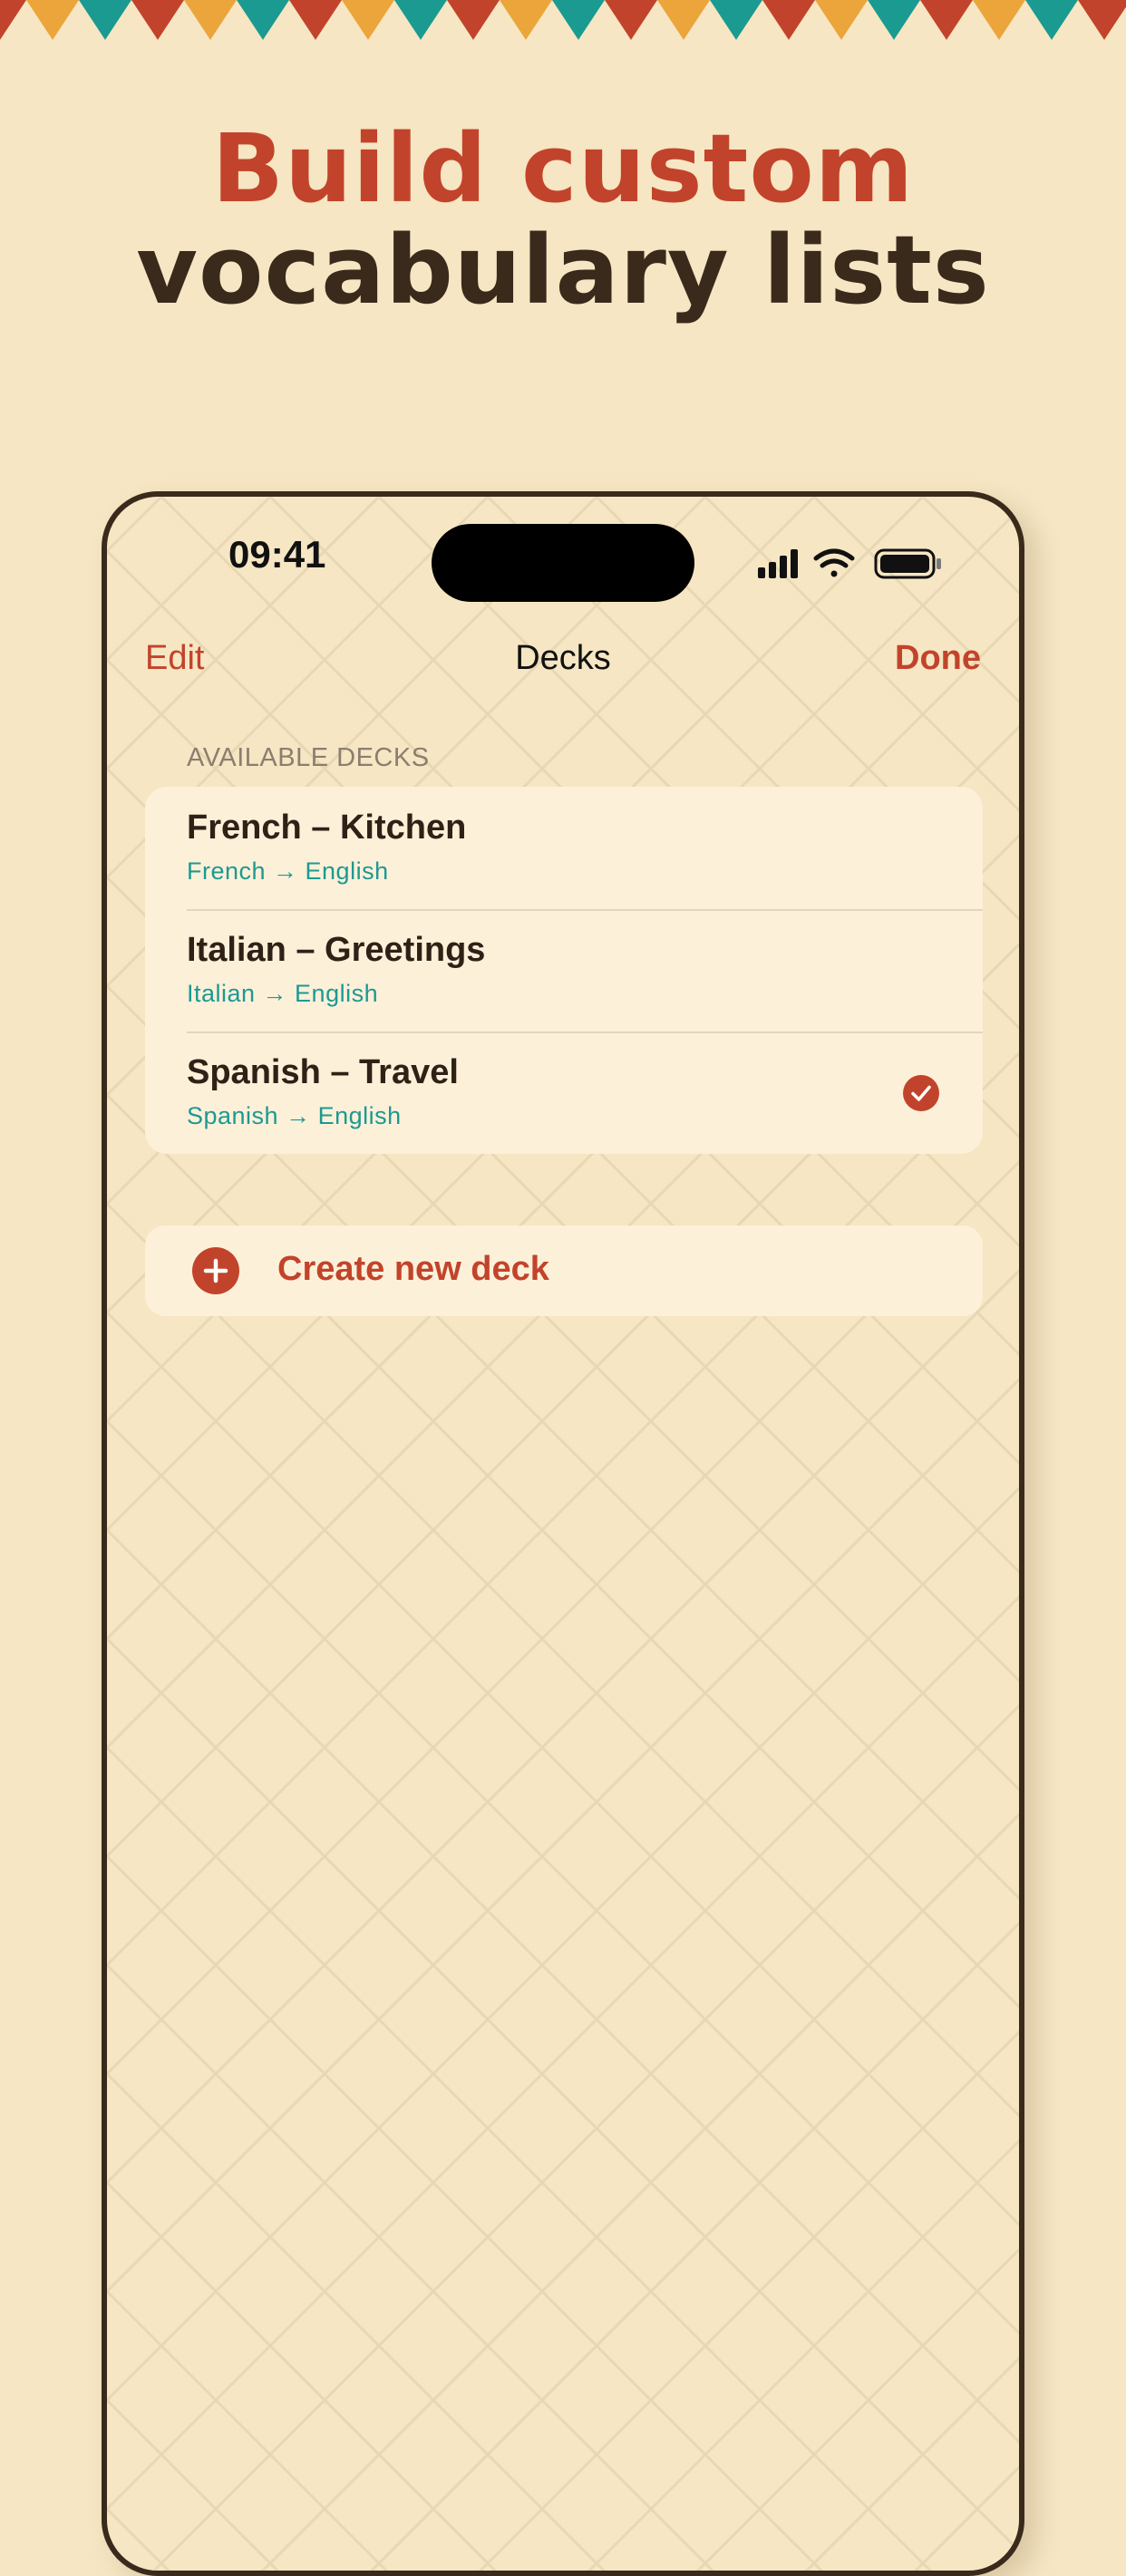  What do you see at coordinates (327, 828) in the screenshot?
I see `deck-title: French – Kitchen` at bounding box center [327, 828].